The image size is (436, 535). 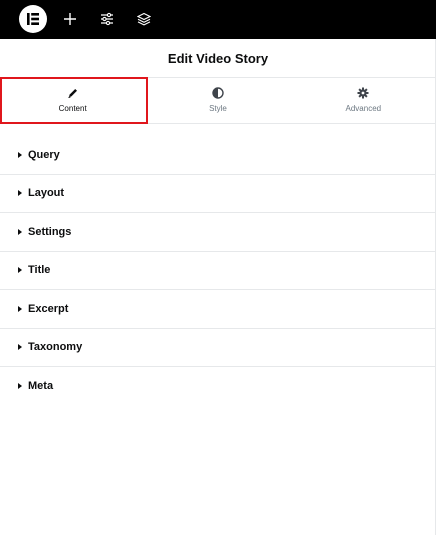 What do you see at coordinates (218, 232) in the screenshot?
I see `section-settings: Settings` at bounding box center [218, 232].